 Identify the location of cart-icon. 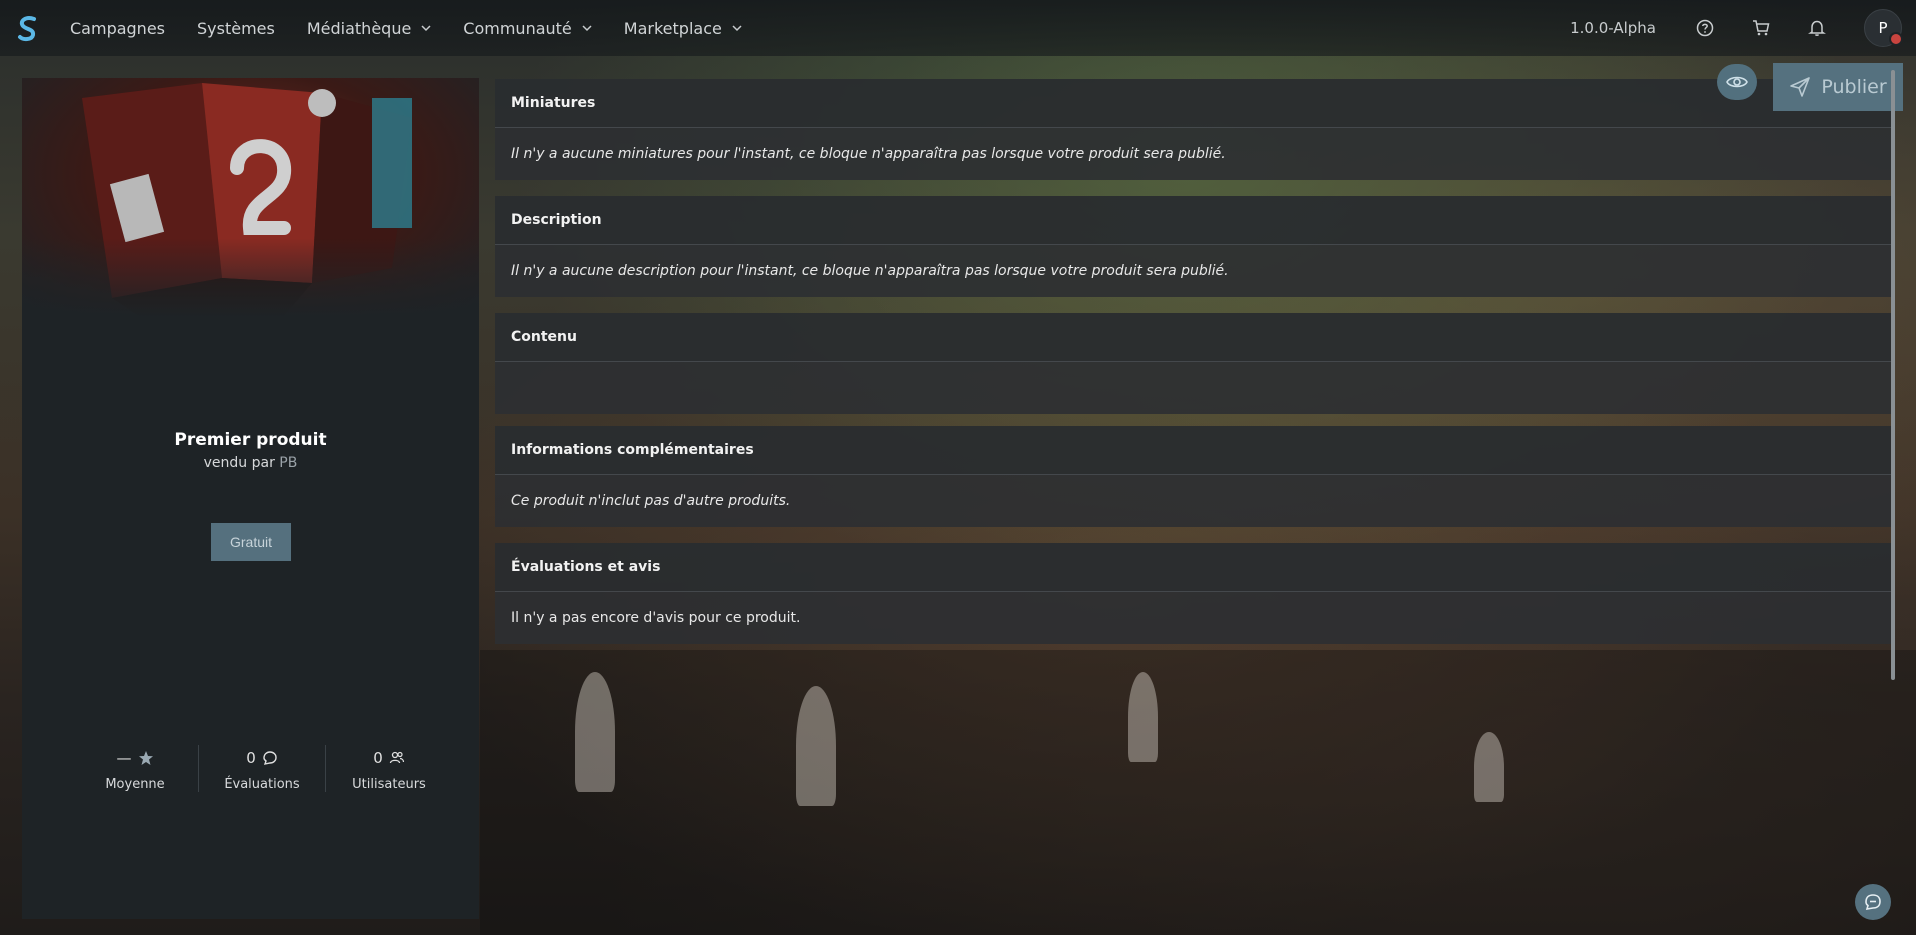
(1761, 28).